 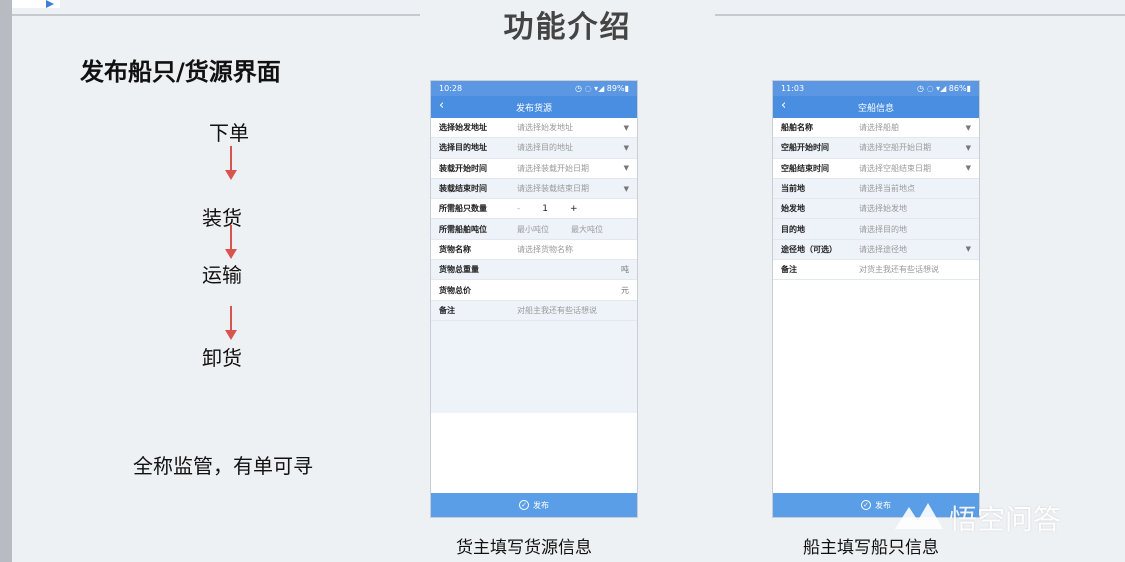 I want to click on field-label: 空船结束时间, so click(x=805, y=168).